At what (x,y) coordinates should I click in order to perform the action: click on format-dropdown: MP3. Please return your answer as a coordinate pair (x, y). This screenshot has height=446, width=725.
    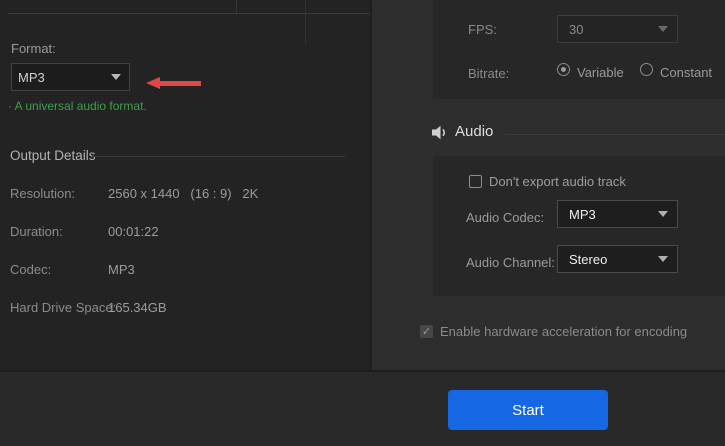
    Looking at the image, I should click on (70, 77).